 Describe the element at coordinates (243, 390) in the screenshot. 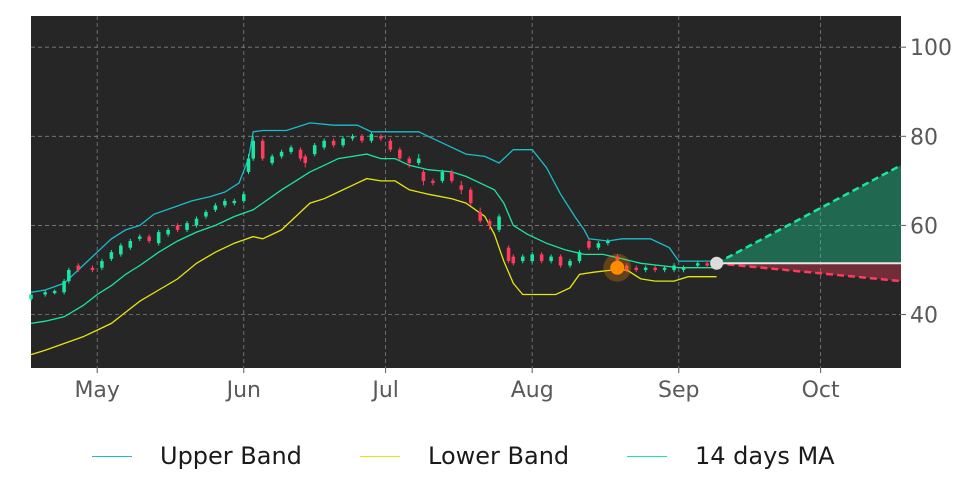

I see `x-tick-label: Jun` at that location.